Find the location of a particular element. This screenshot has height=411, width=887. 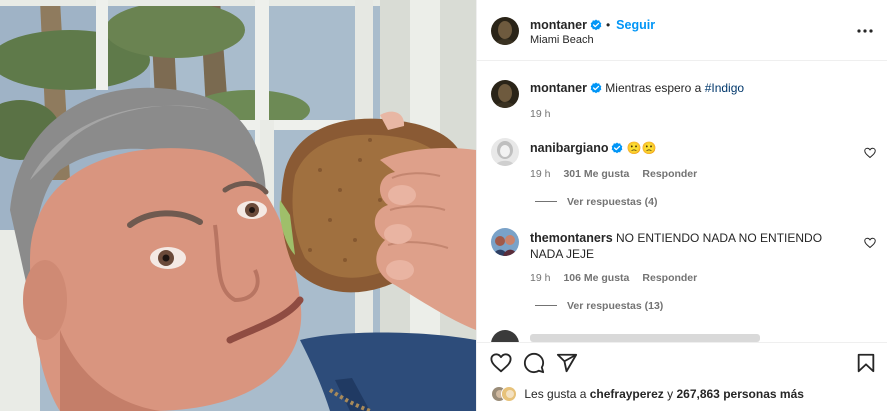

likes-user: chefrayperez is located at coordinates (627, 394).